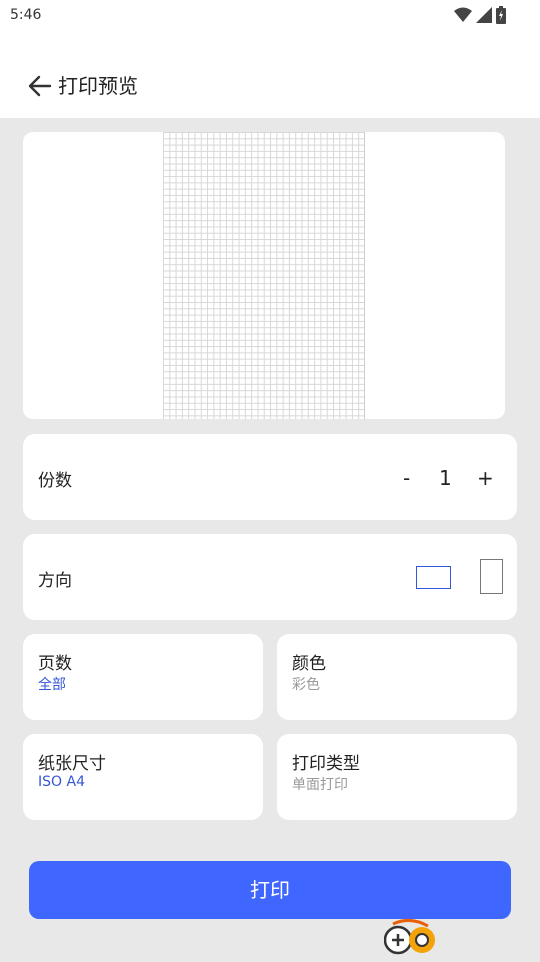 Image resolution: width=540 pixels, height=962 pixels. What do you see at coordinates (433, 577) in the screenshot?
I see `landscape-icon` at bounding box center [433, 577].